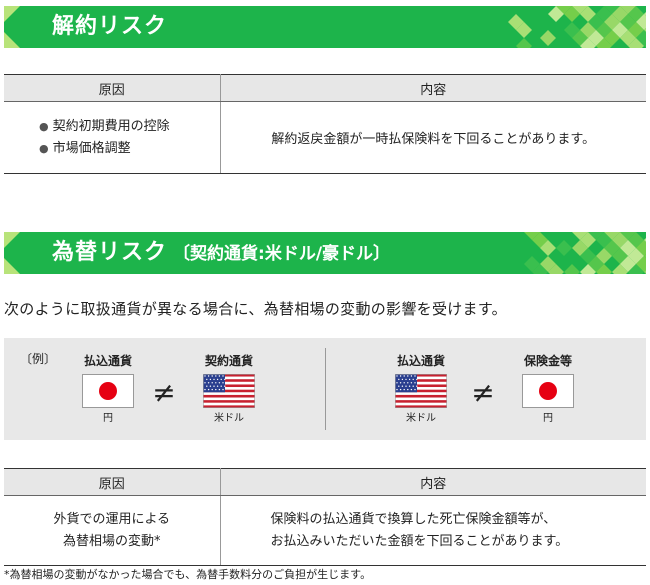  Describe the element at coordinates (548, 361) in the screenshot. I see `flag-label: 保険金等` at that location.